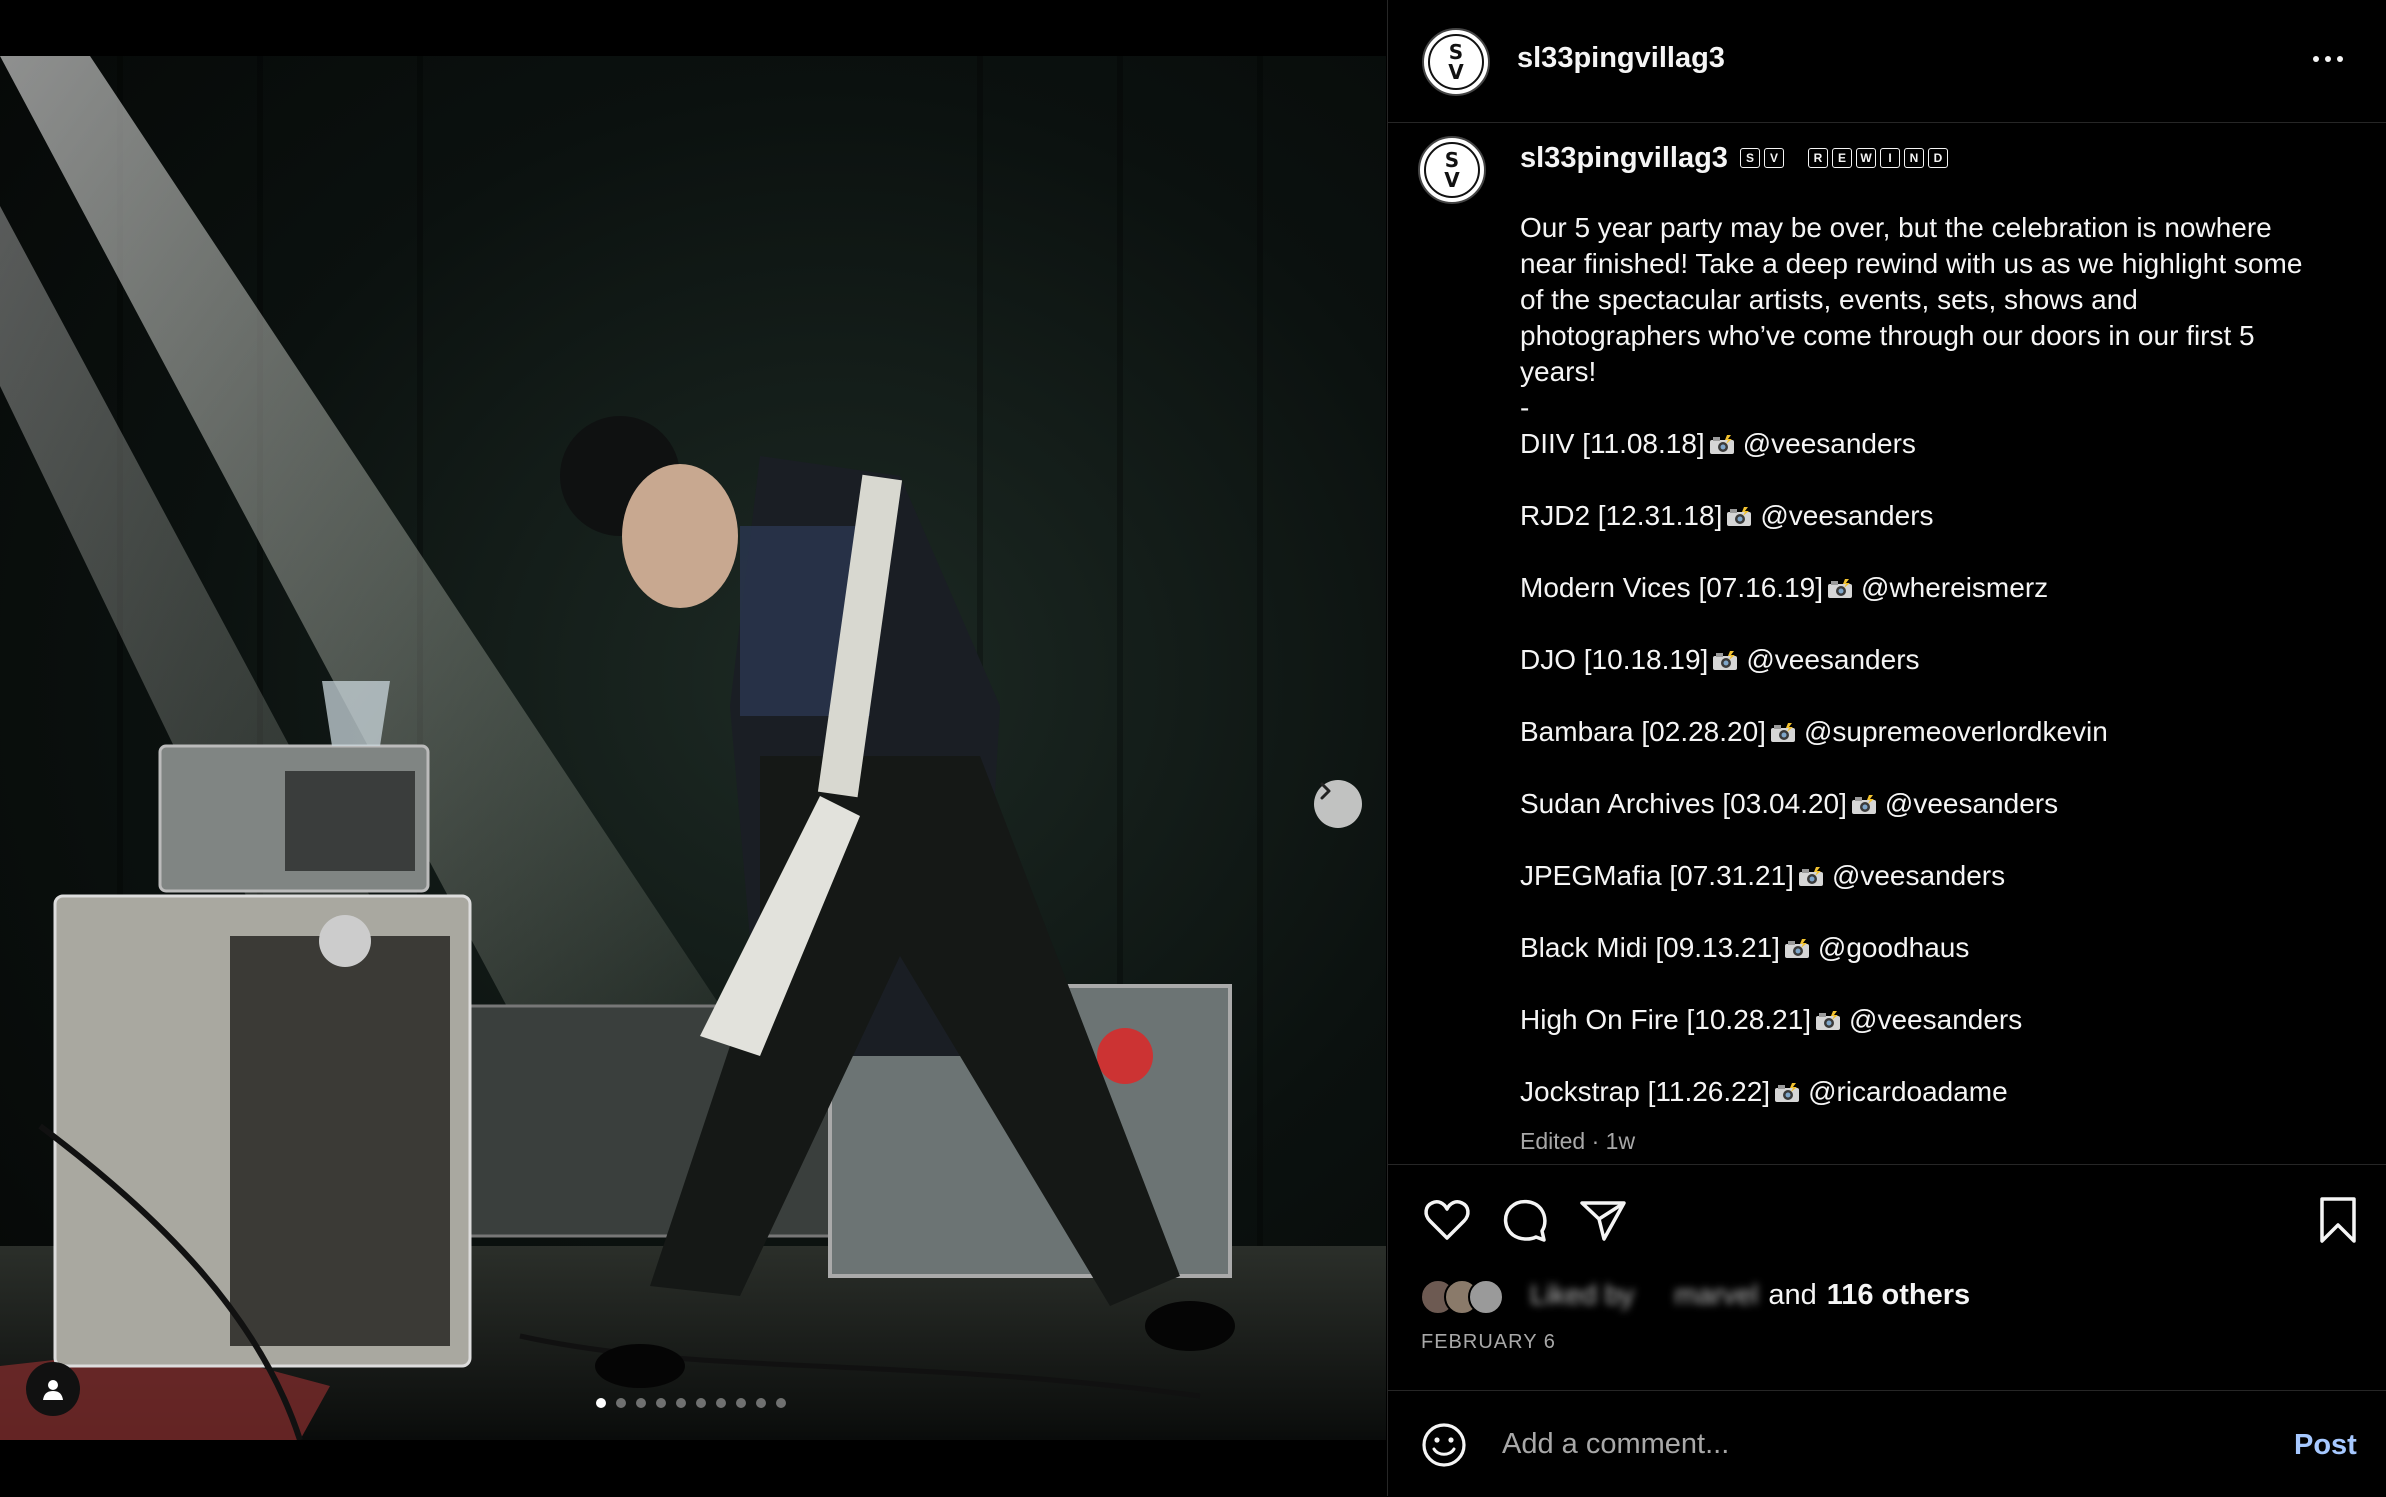 This screenshot has height=1497, width=2386. I want to click on paper-plane-icon, so click(1603, 1221).